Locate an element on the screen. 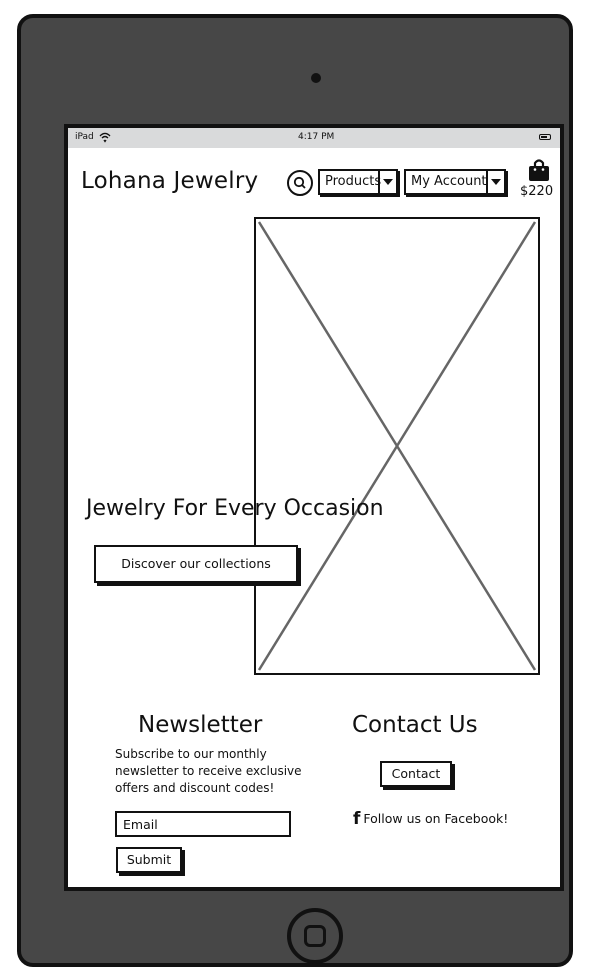  submit-button: Submit is located at coordinates (149, 860).